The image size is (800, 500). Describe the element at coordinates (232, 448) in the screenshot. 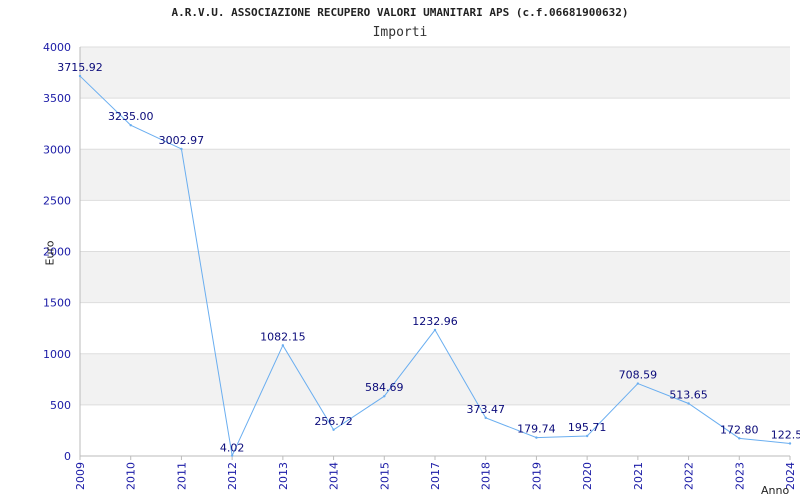

I see `data-label: 4.02` at that location.